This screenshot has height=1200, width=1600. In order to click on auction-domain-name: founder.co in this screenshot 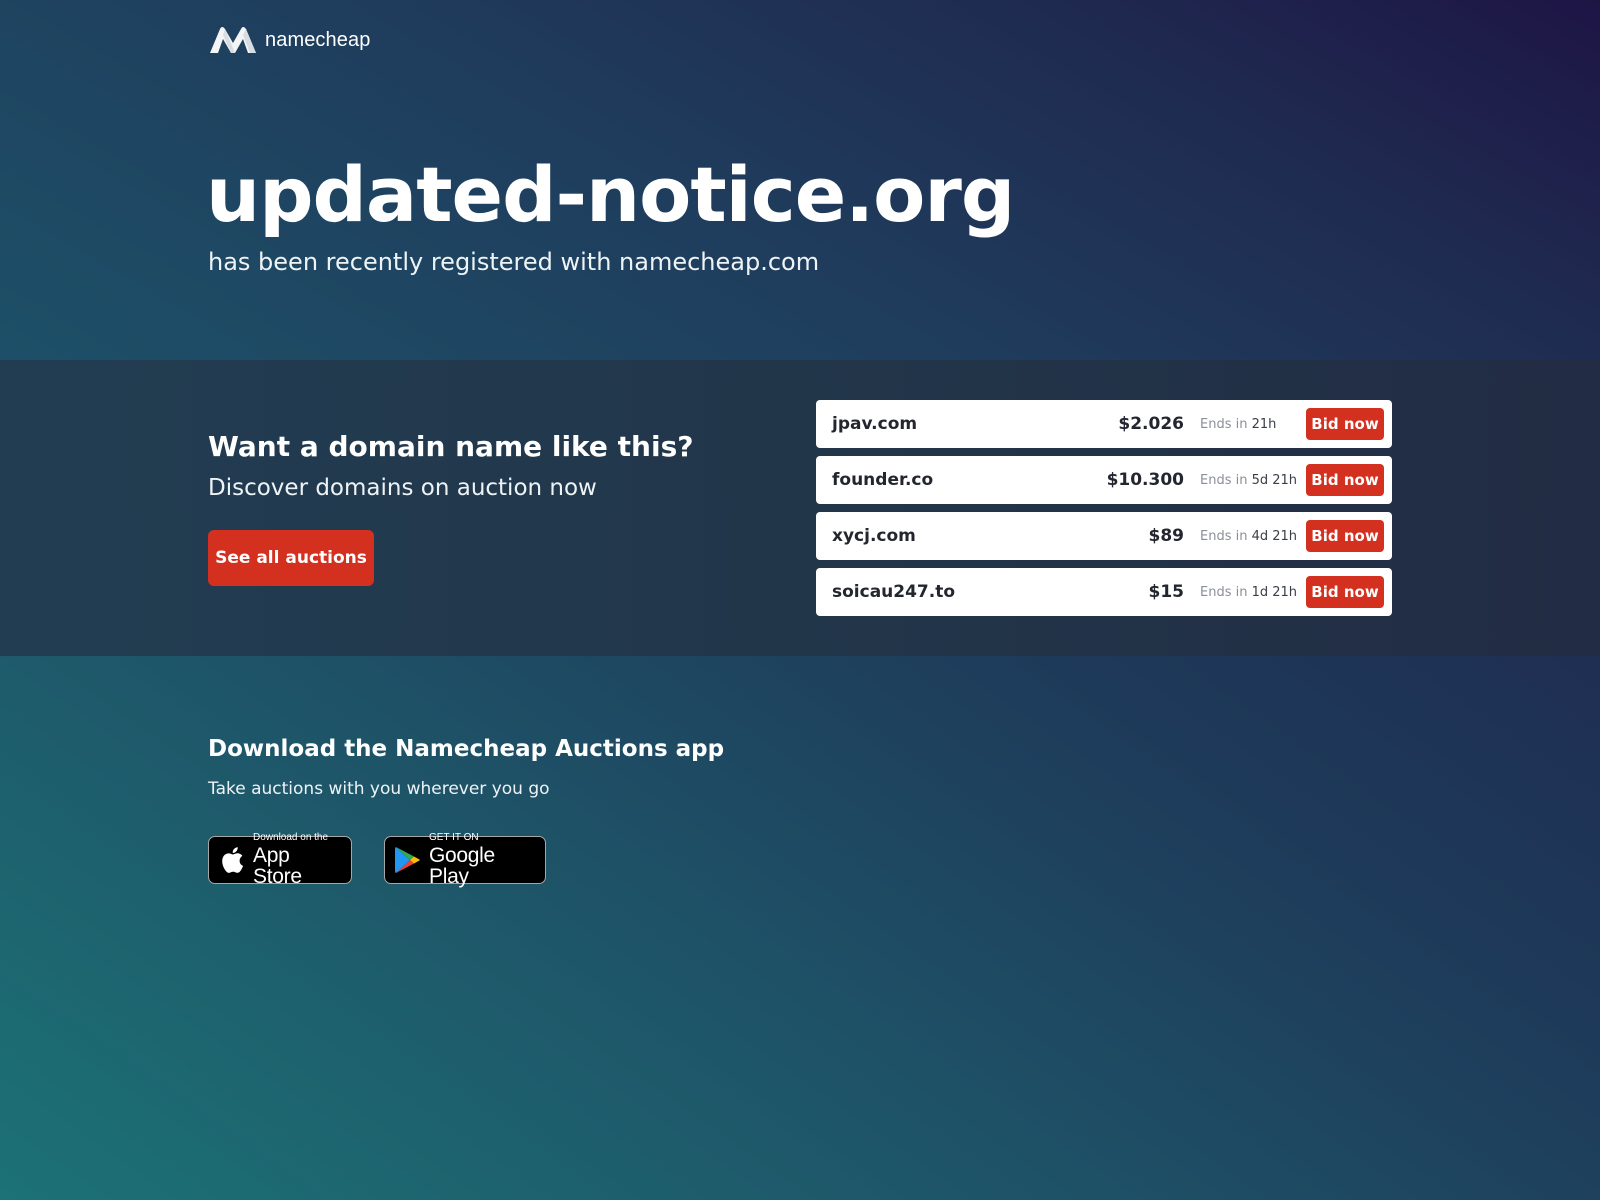, I will do `click(969, 480)`.